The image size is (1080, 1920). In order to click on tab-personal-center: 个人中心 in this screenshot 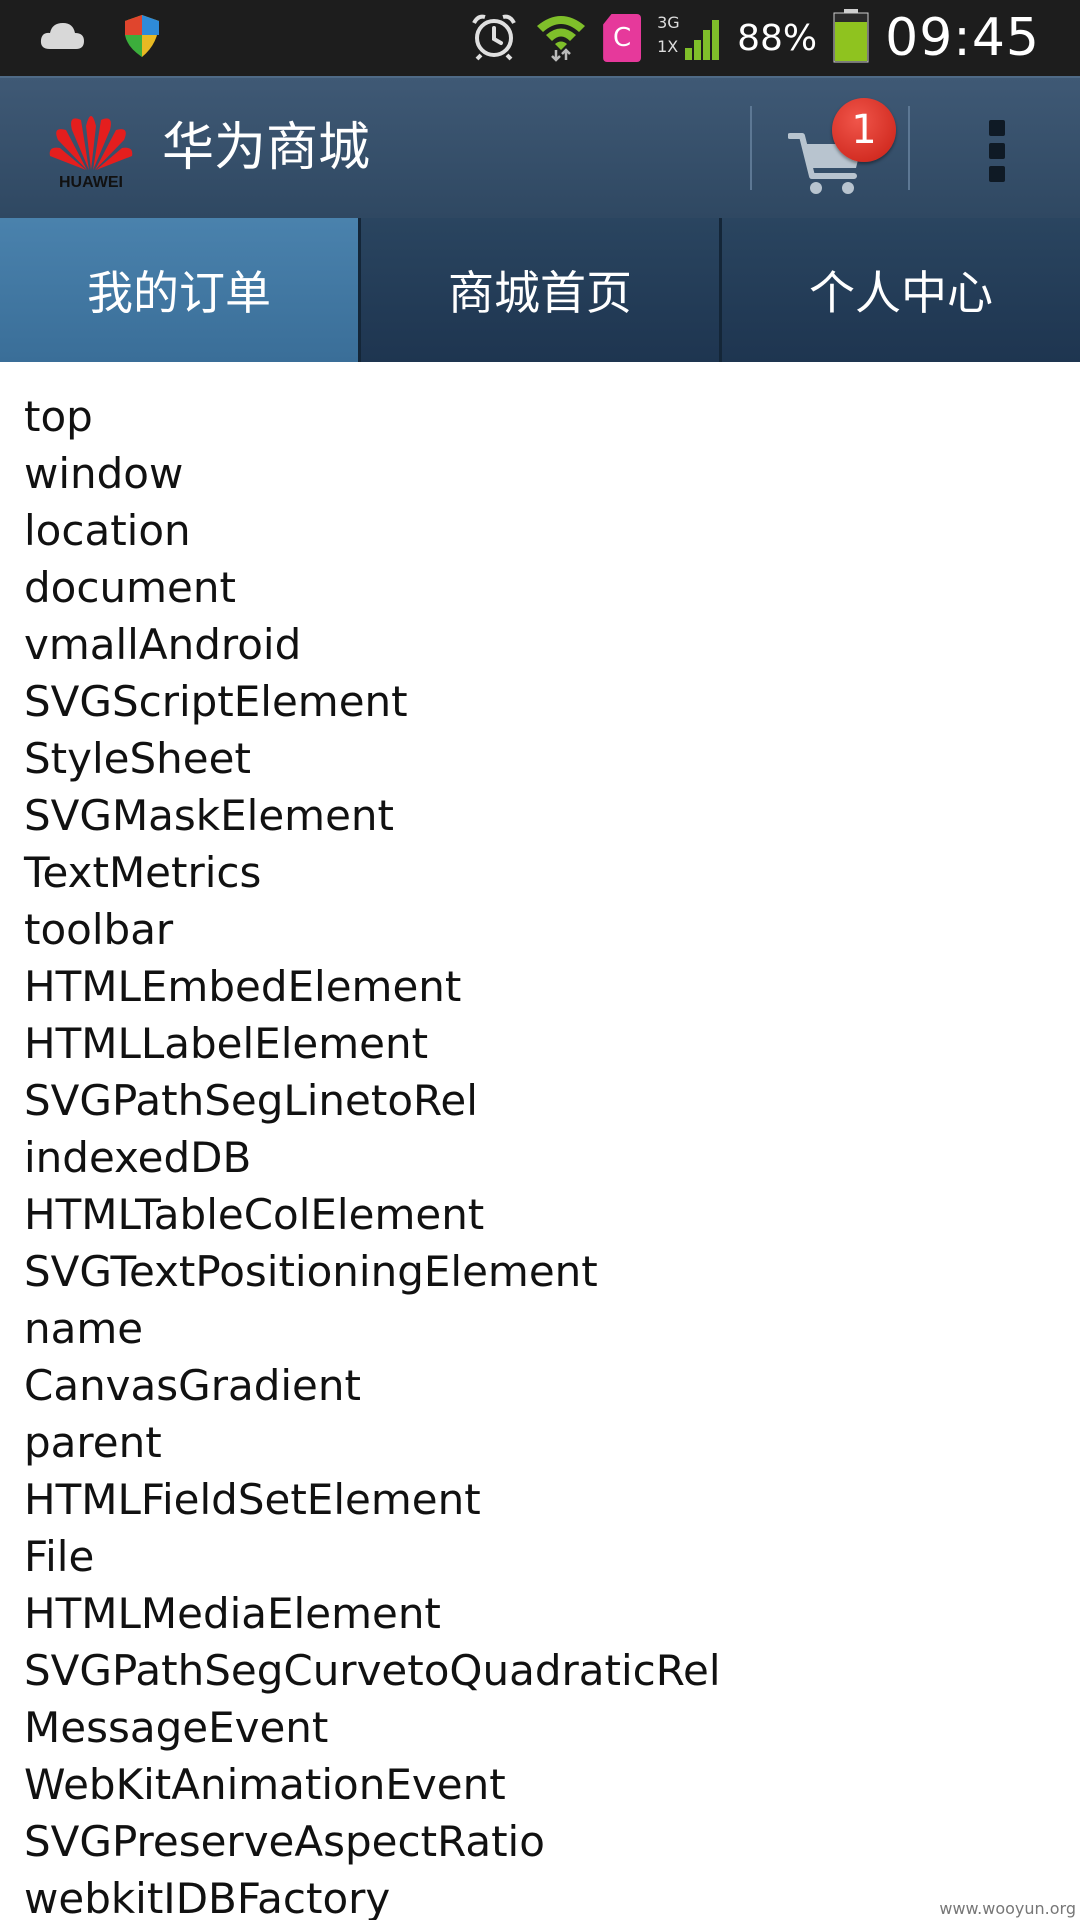, I will do `click(901, 290)`.